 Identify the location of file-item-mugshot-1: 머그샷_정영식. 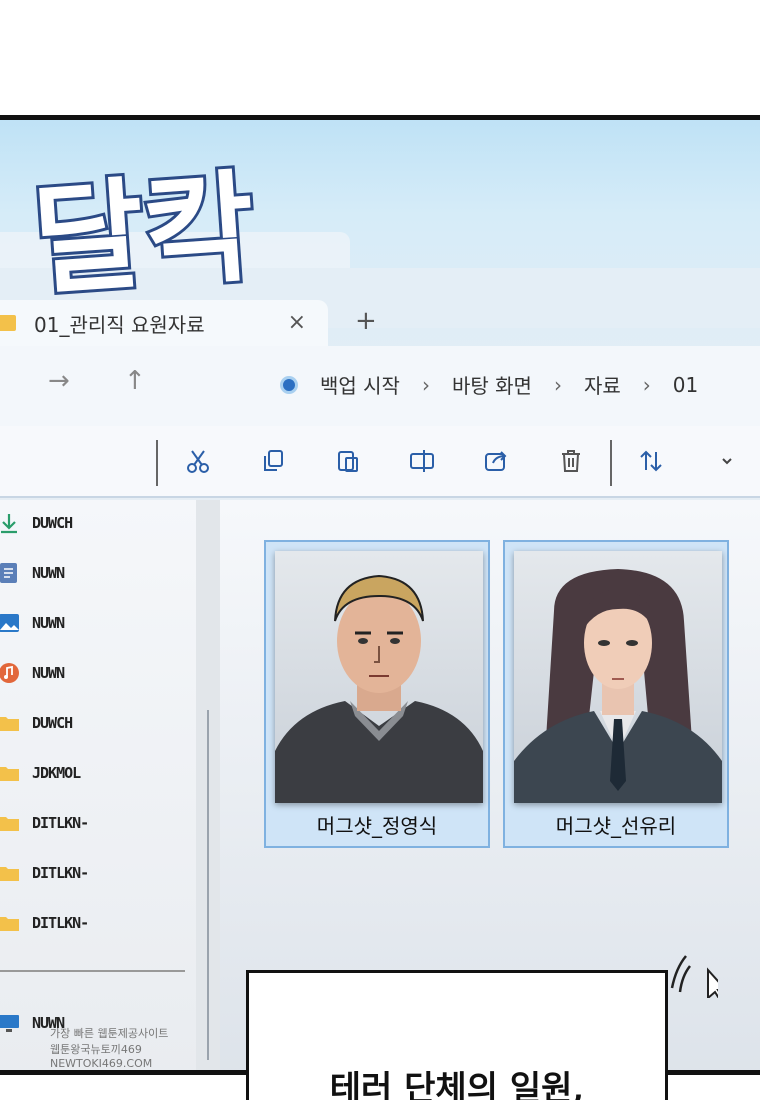
(377, 694).